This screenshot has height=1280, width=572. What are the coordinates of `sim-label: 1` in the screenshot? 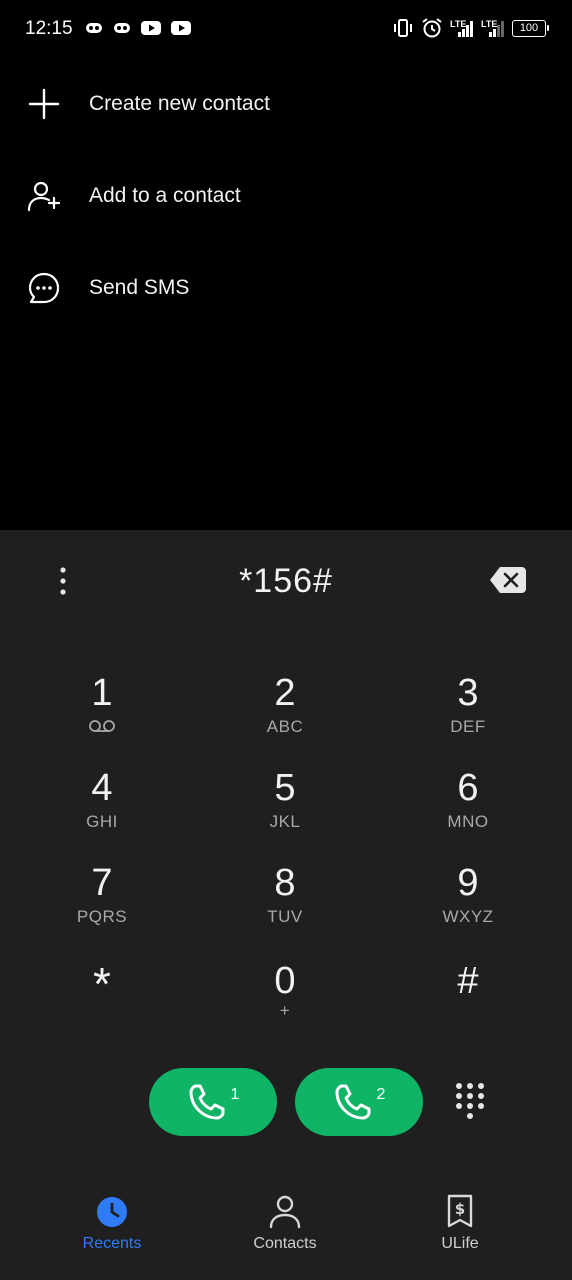 It's located at (235, 1094).